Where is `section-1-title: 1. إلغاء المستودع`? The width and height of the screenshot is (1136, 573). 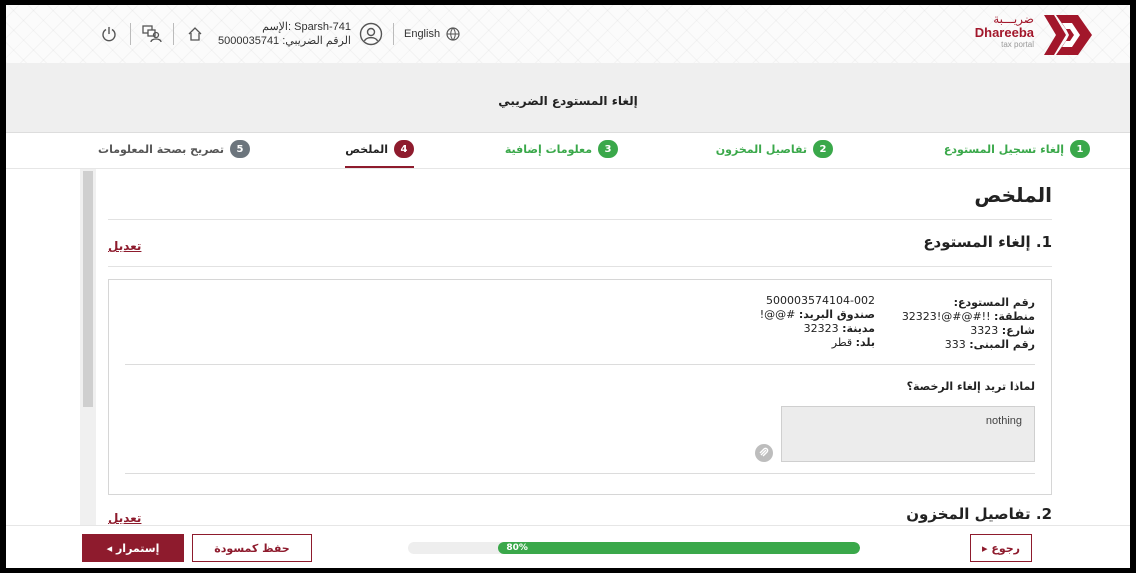
section-1-title: 1. إلغاء المستودع is located at coordinates (987, 242).